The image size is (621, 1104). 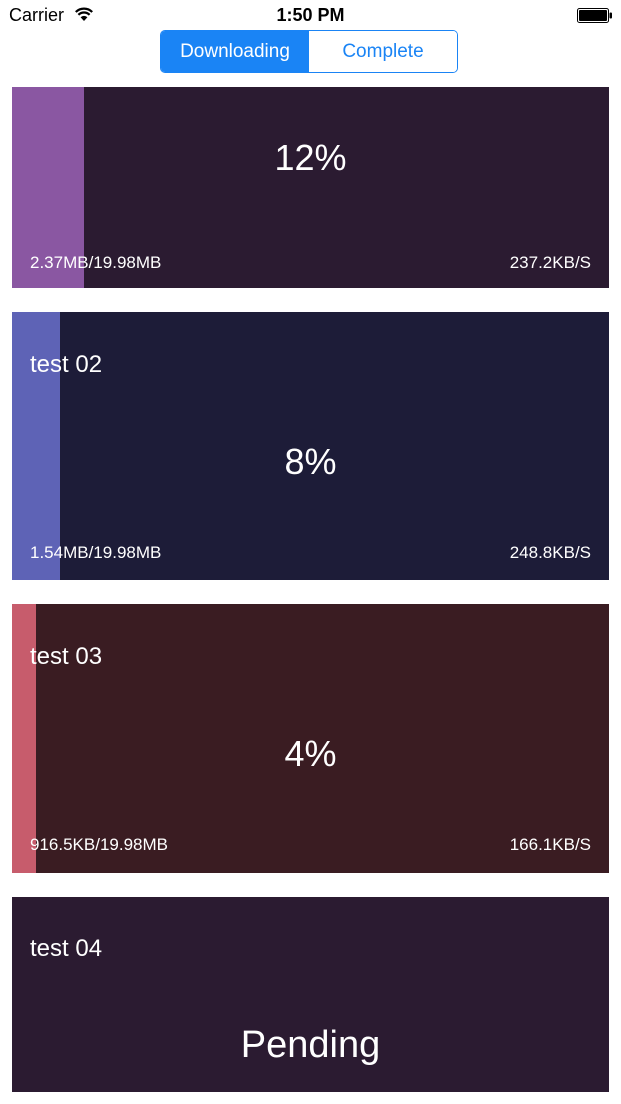 What do you see at coordinates (310, 461) in the screenshot?
I see `progress-percent: 8%` at bounding box center [310, 461].